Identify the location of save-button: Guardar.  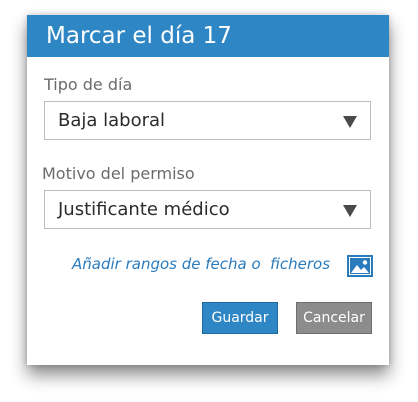
(240, 318).